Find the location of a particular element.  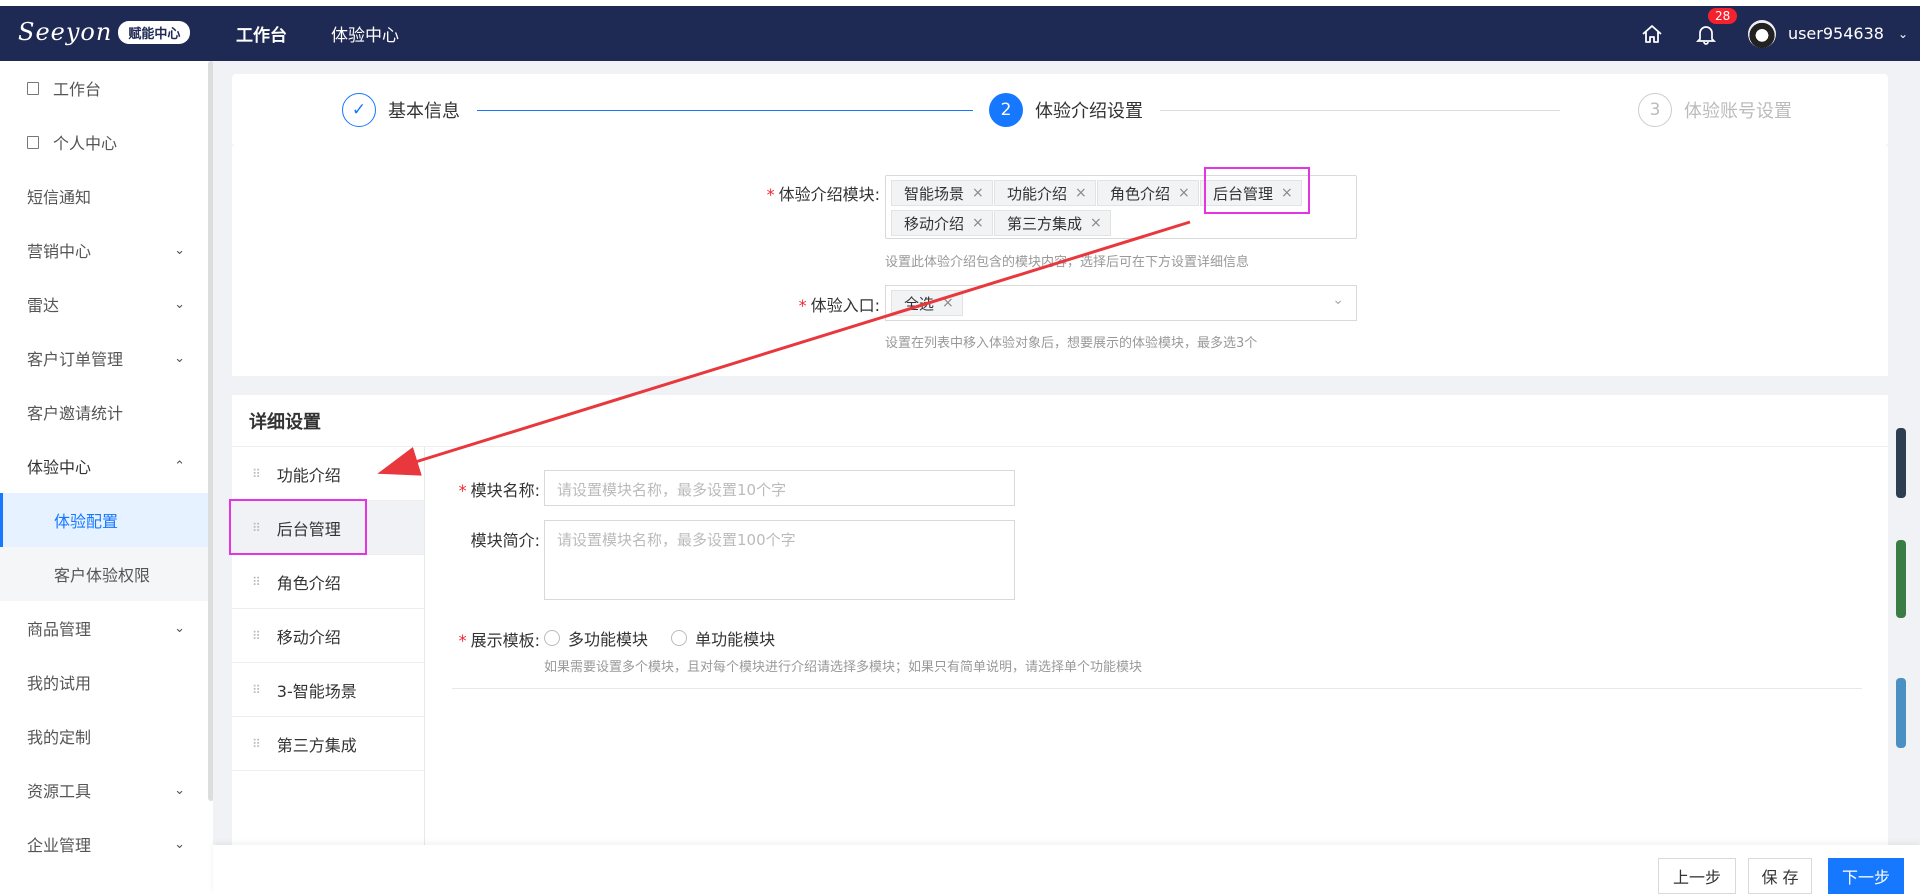

arrow-line is located at coordinates (784, 348).